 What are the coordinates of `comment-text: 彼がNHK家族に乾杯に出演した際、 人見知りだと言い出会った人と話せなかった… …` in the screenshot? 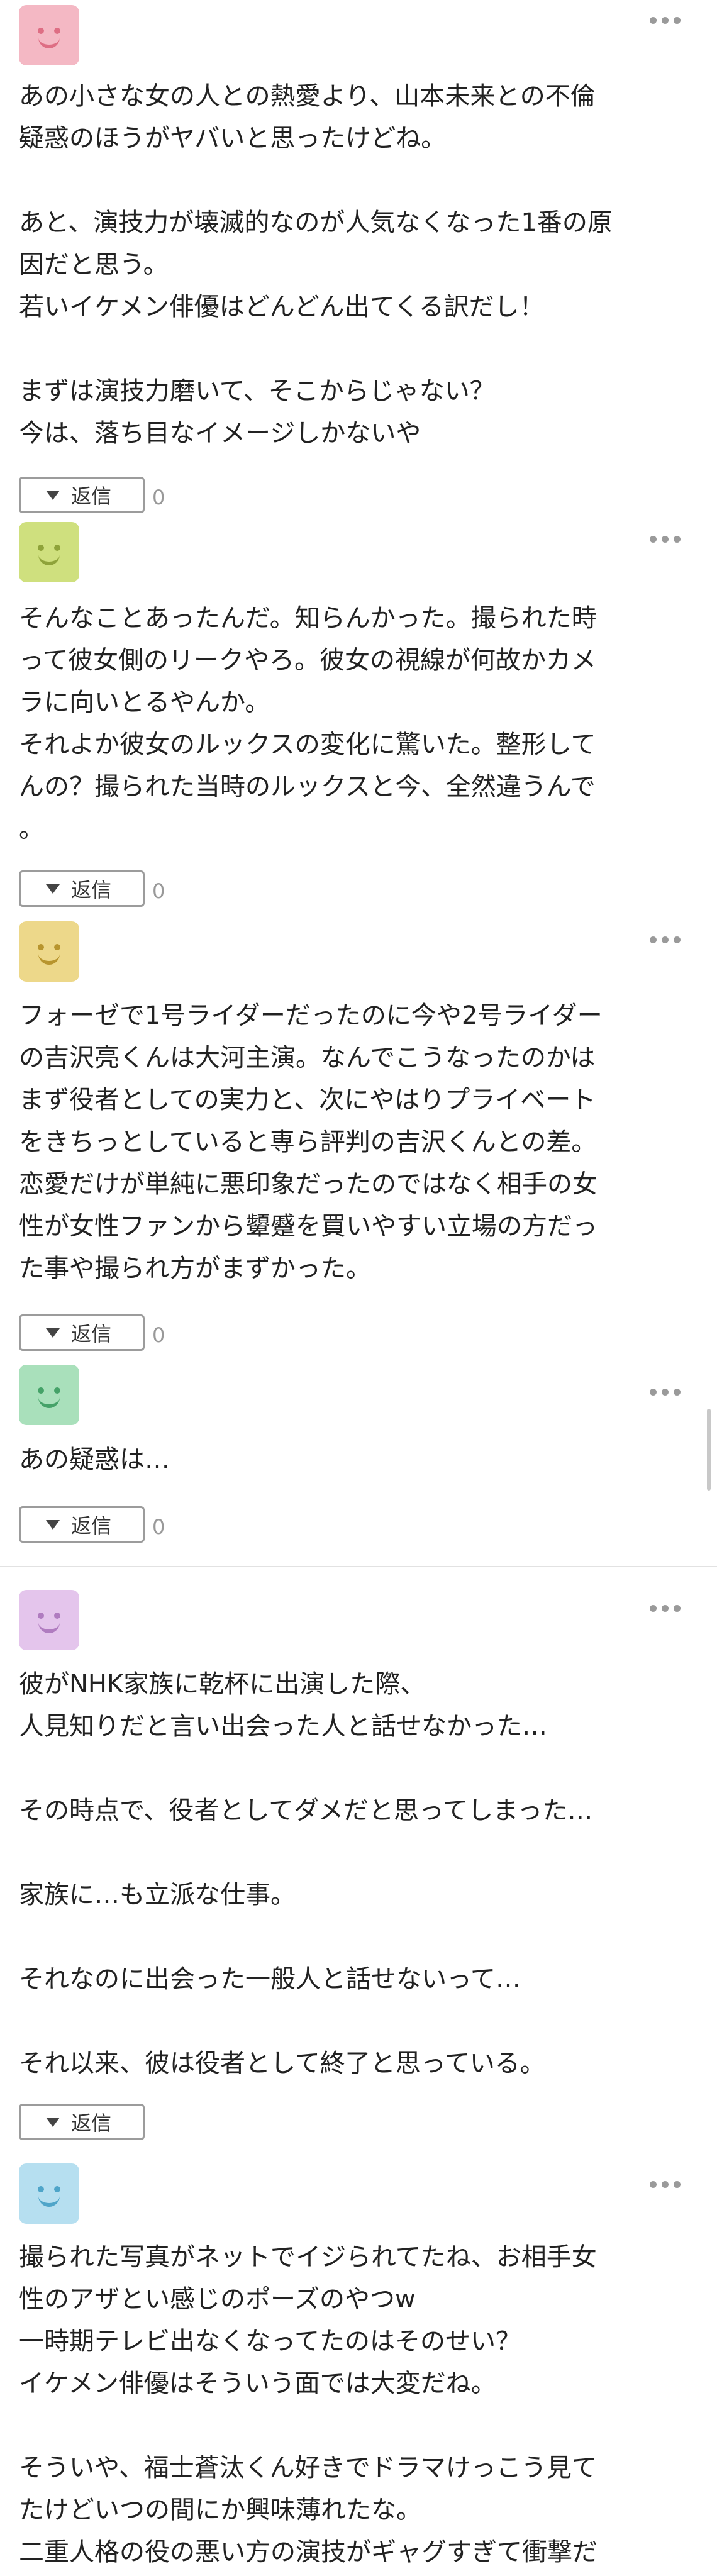 It's located at (306, 1874).